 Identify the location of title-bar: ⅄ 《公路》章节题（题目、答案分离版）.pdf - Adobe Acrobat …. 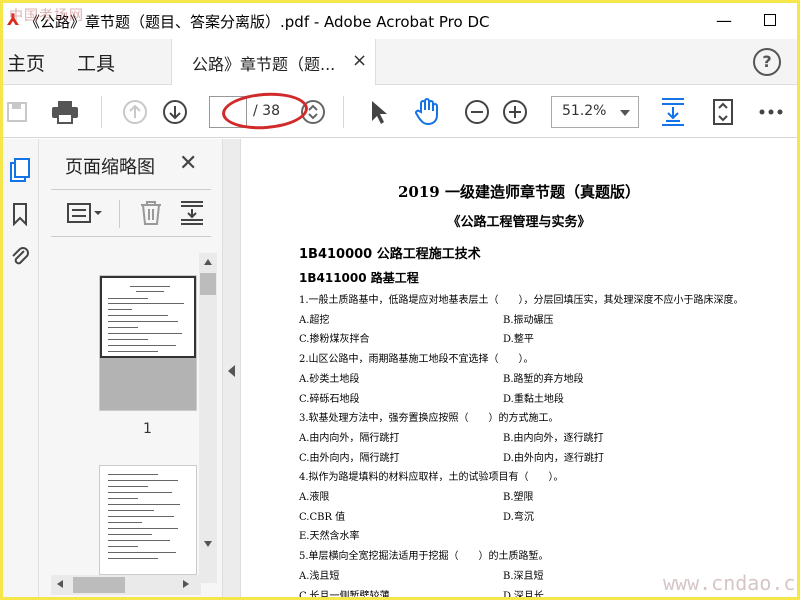
(400, 21).